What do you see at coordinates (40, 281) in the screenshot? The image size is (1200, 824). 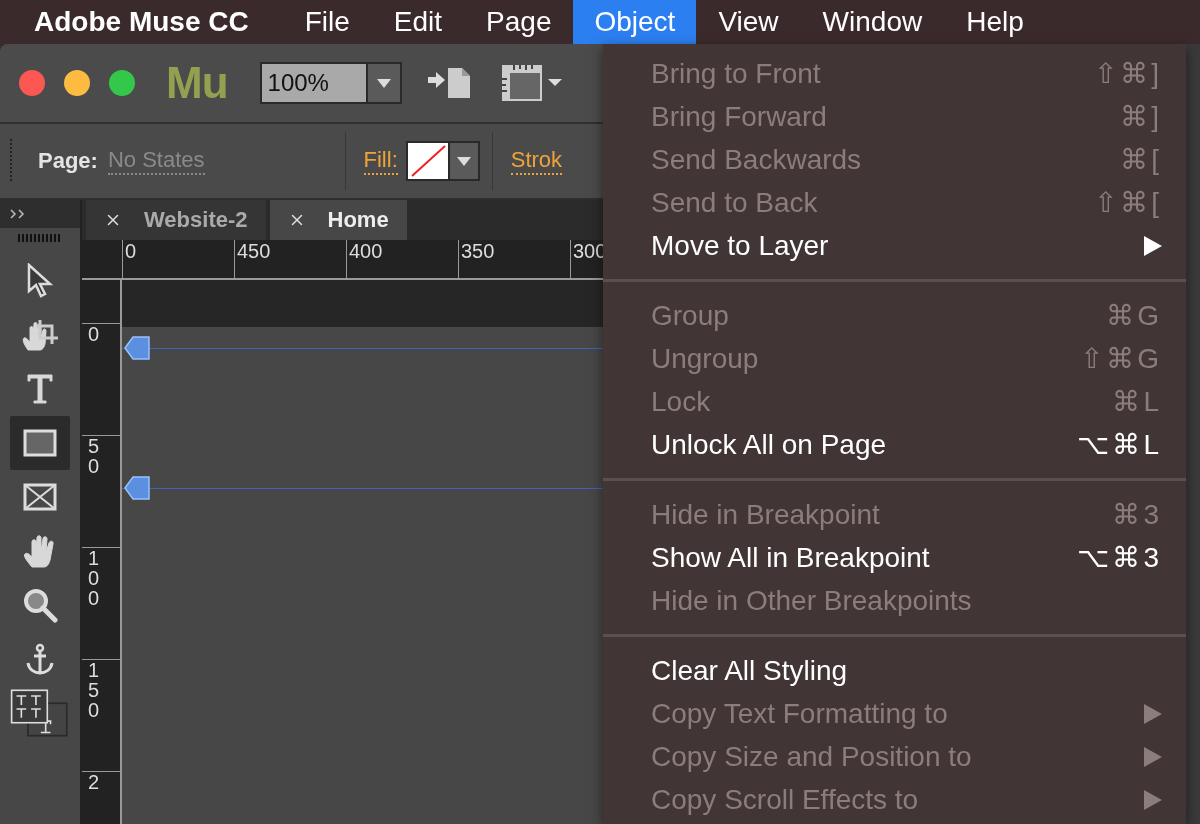 I see `arrow-pointer-icon` at bounding box center [40, 281].